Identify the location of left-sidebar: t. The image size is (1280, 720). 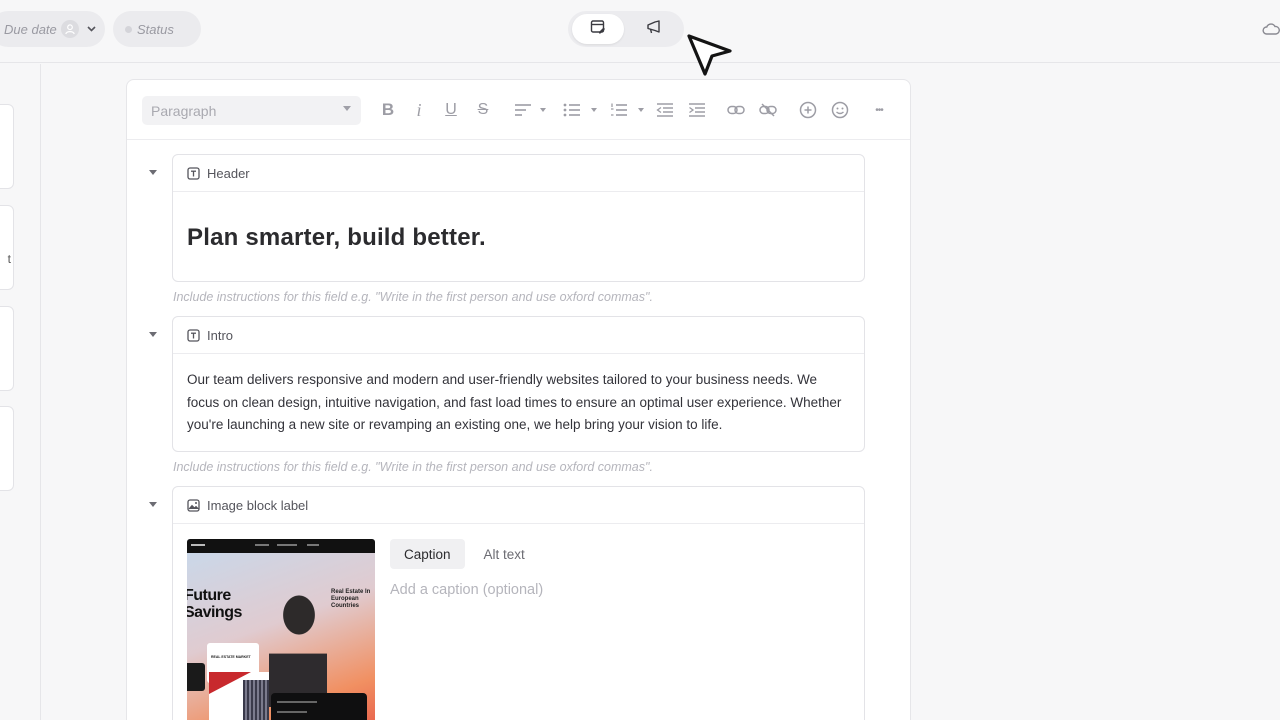
(20, 392).